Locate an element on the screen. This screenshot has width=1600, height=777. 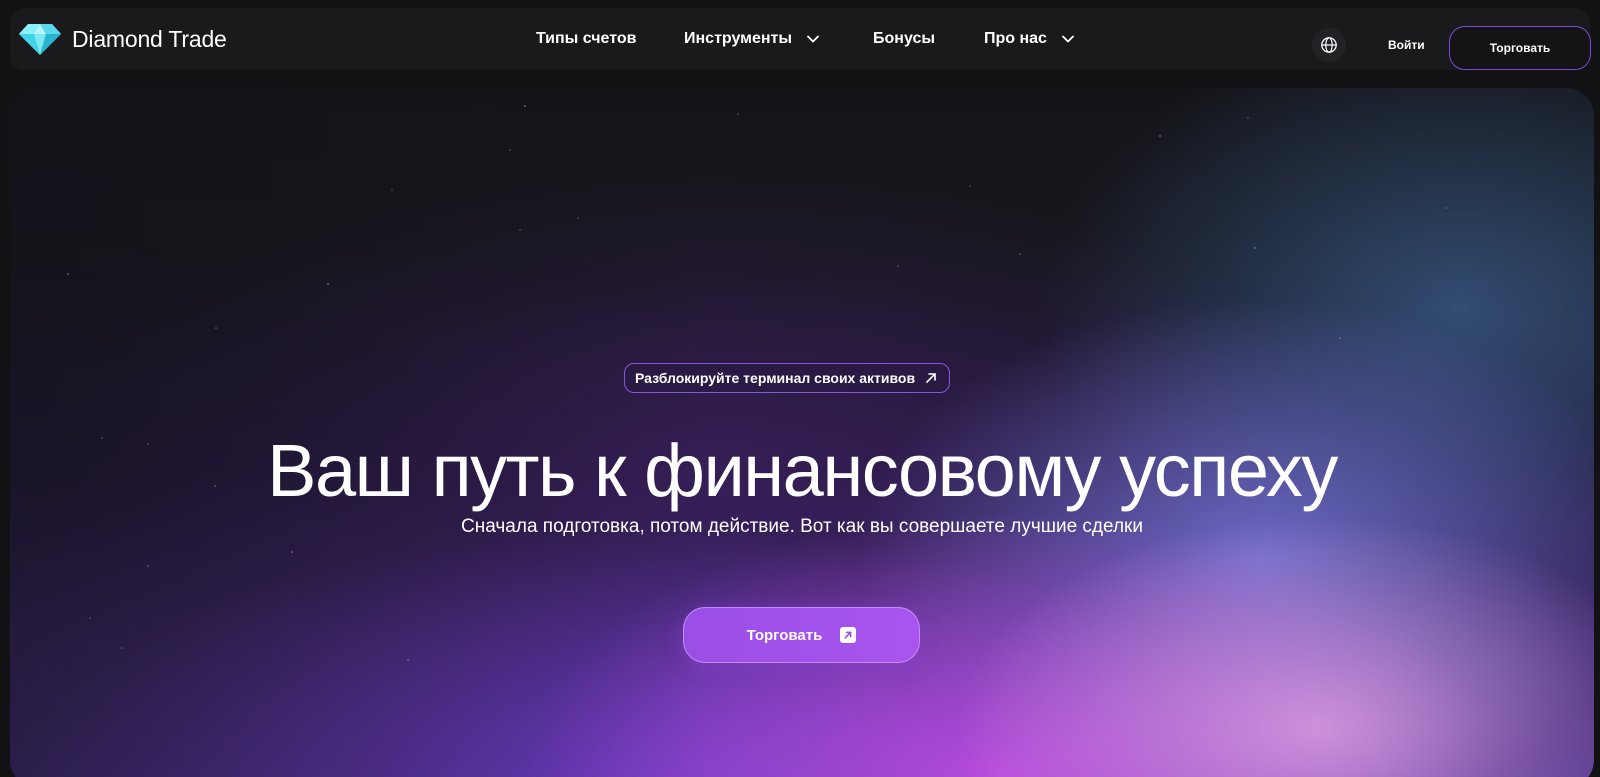
nav-bonuses-label: Бонусы is located at coordinates (904, 38).